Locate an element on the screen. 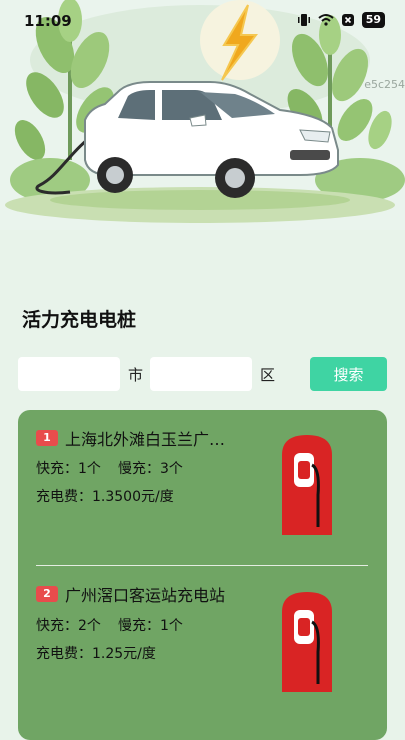 This screenshot has width=405, height=740. station-name: 广州滘口客运站充电站 is located at coordinates (145, 595).